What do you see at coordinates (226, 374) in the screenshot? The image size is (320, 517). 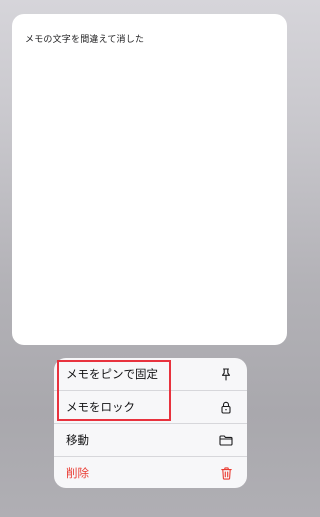 I see `pin-icon` at bounding box center [226, 374].